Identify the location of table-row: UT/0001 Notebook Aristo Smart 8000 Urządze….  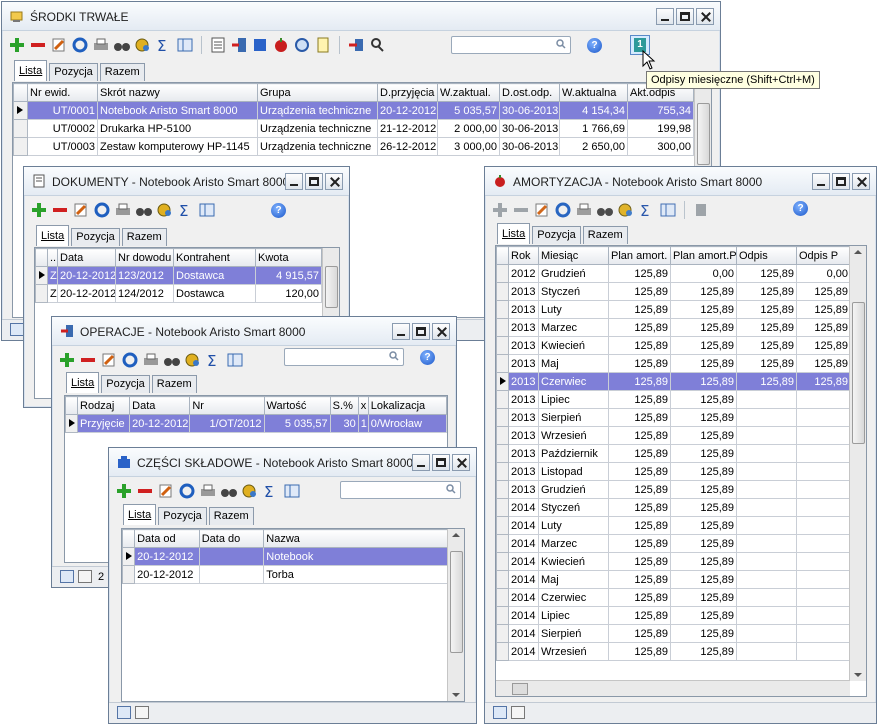
(353, 110).